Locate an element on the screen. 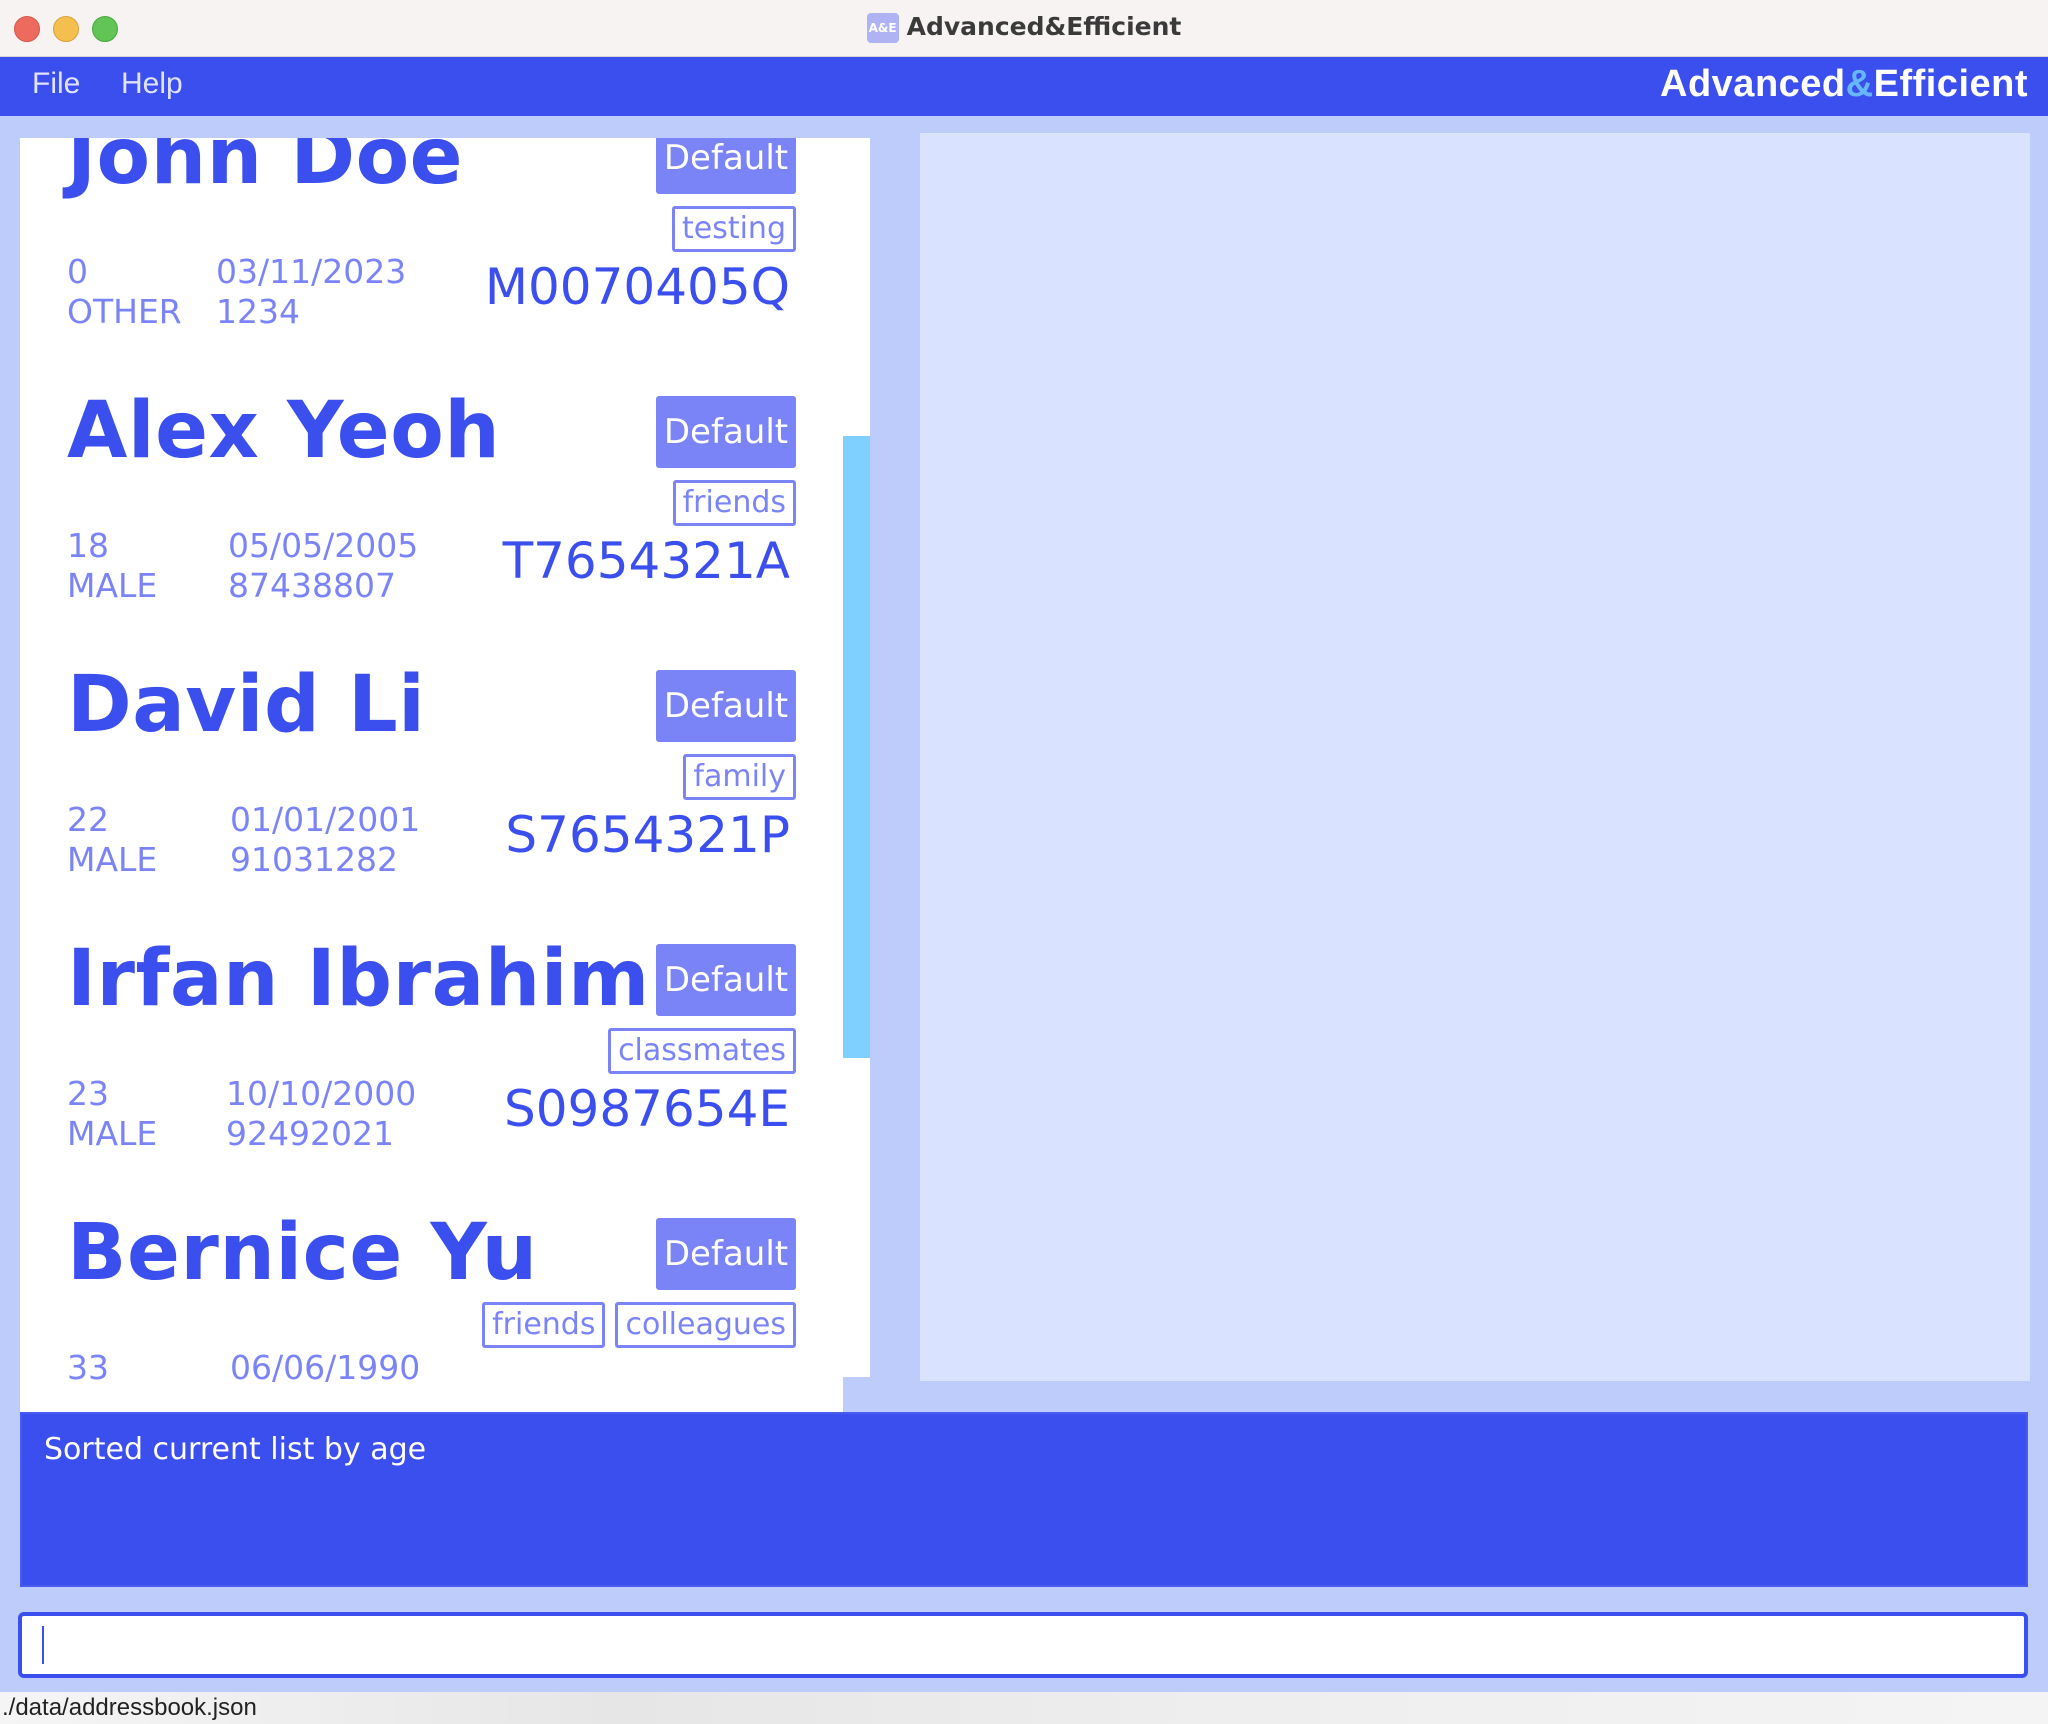 This screenshot has width=2048, height=1724. menu-bar: File Help Advanced&Efficient is located at coordinates (1024, 86).